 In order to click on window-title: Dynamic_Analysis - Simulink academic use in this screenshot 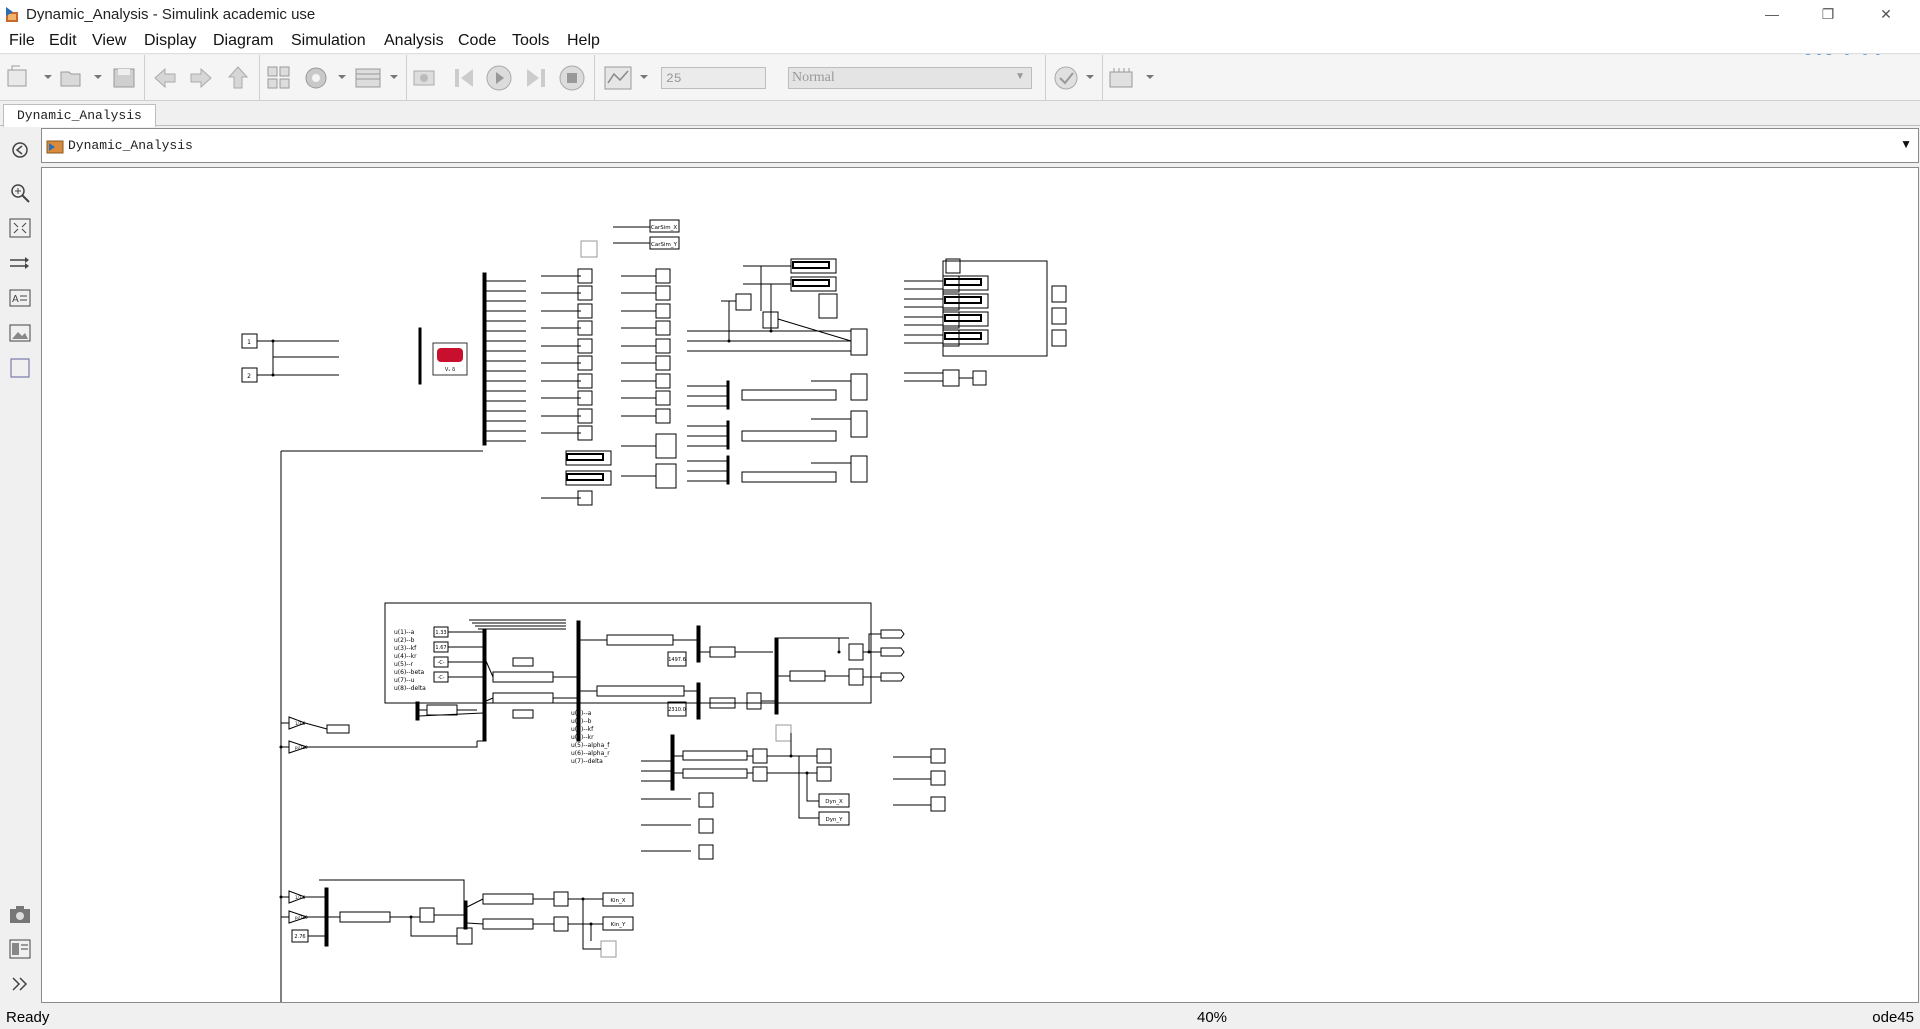, I will do `click(171, 14)`.